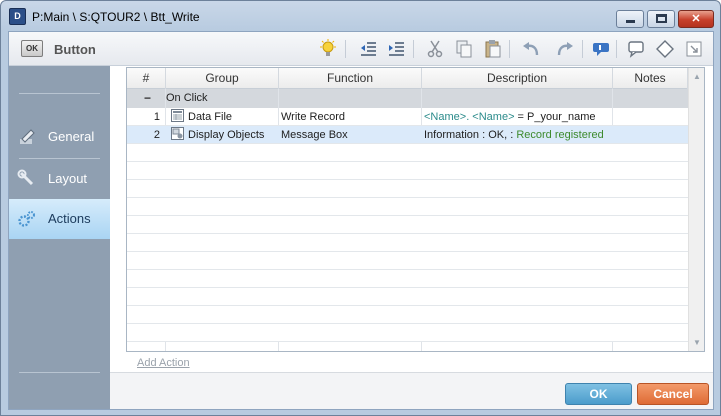 The image size is (721, 416). I want to click on expand-icon, so click(694, 49).